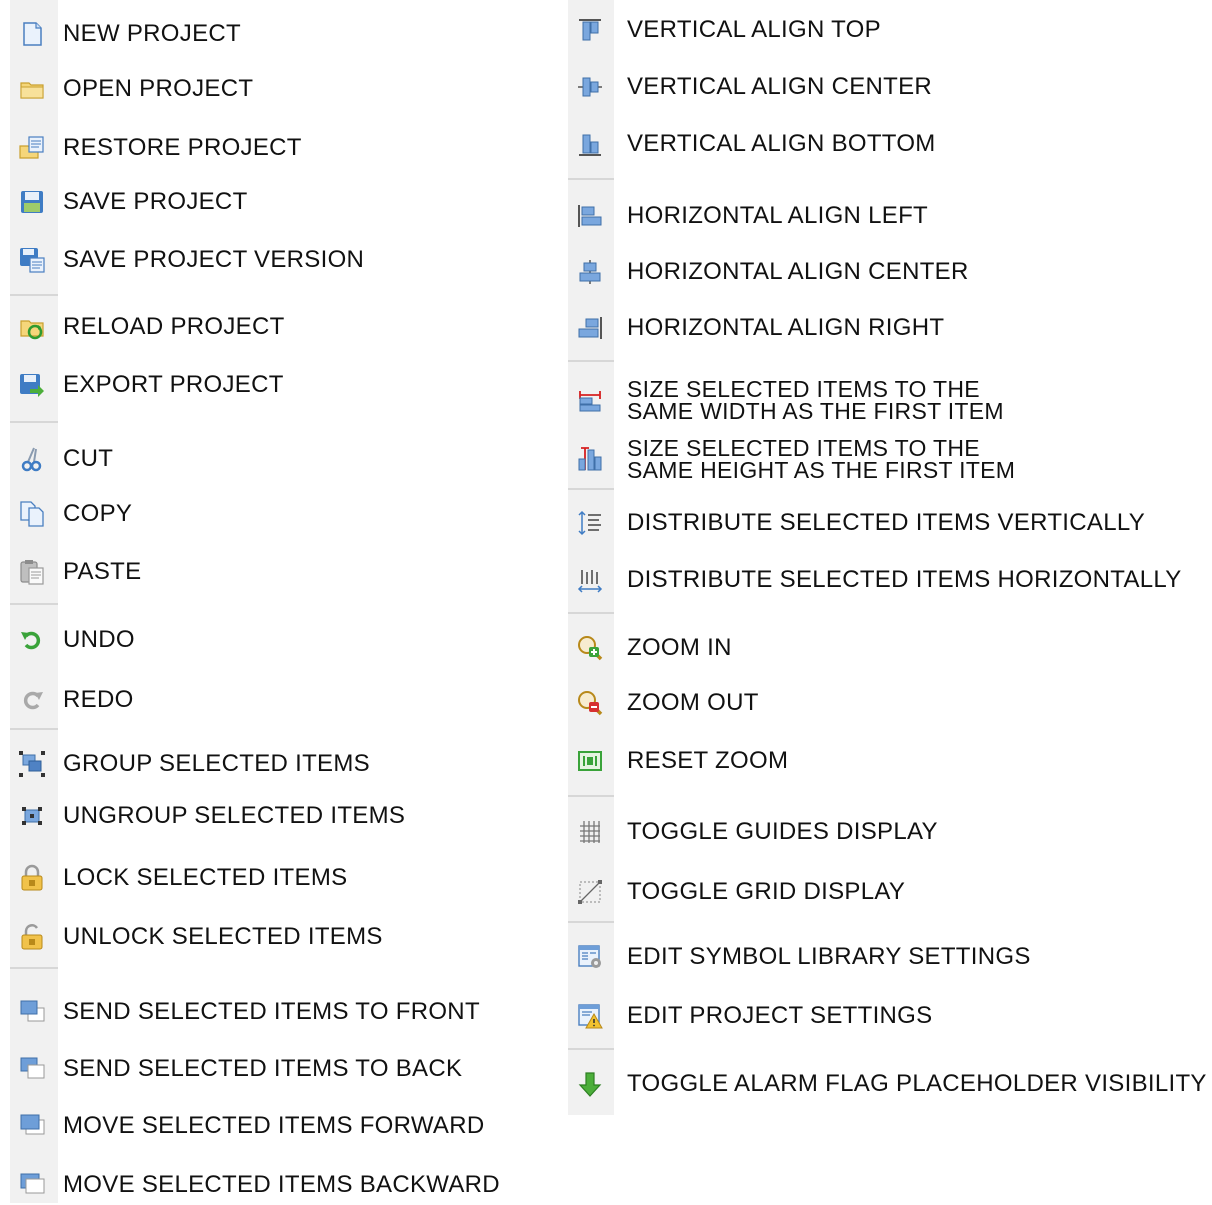 Image resolution: width=1212 pixels, height=1205 pixels. I want to click on move-forward-item: MOVE SELECTED ITEMS FORWARD, so click(270, 1126).